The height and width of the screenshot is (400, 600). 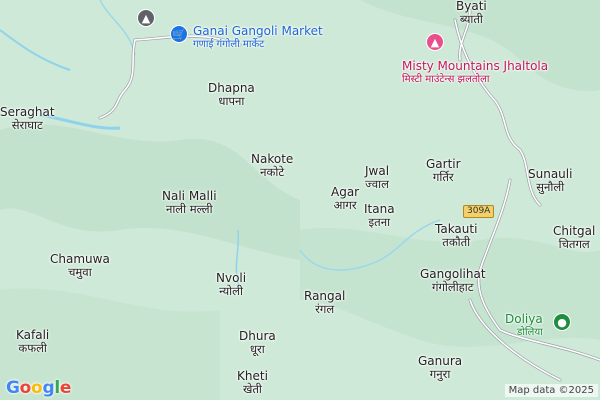 I want to click on place-nvoli: Nvoli न्योली, so click(x=231, y=285).